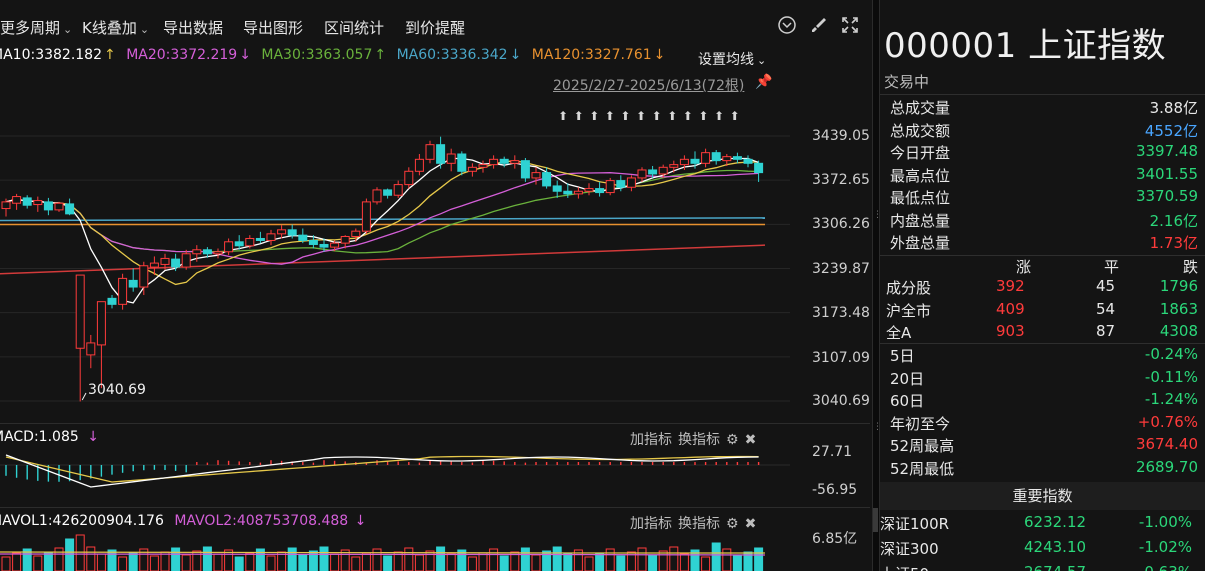 The image size is (1205, 571). Describe the element at coordinates (787, 26) in the screenshot. I see `collapse-circle-icon` at that location.